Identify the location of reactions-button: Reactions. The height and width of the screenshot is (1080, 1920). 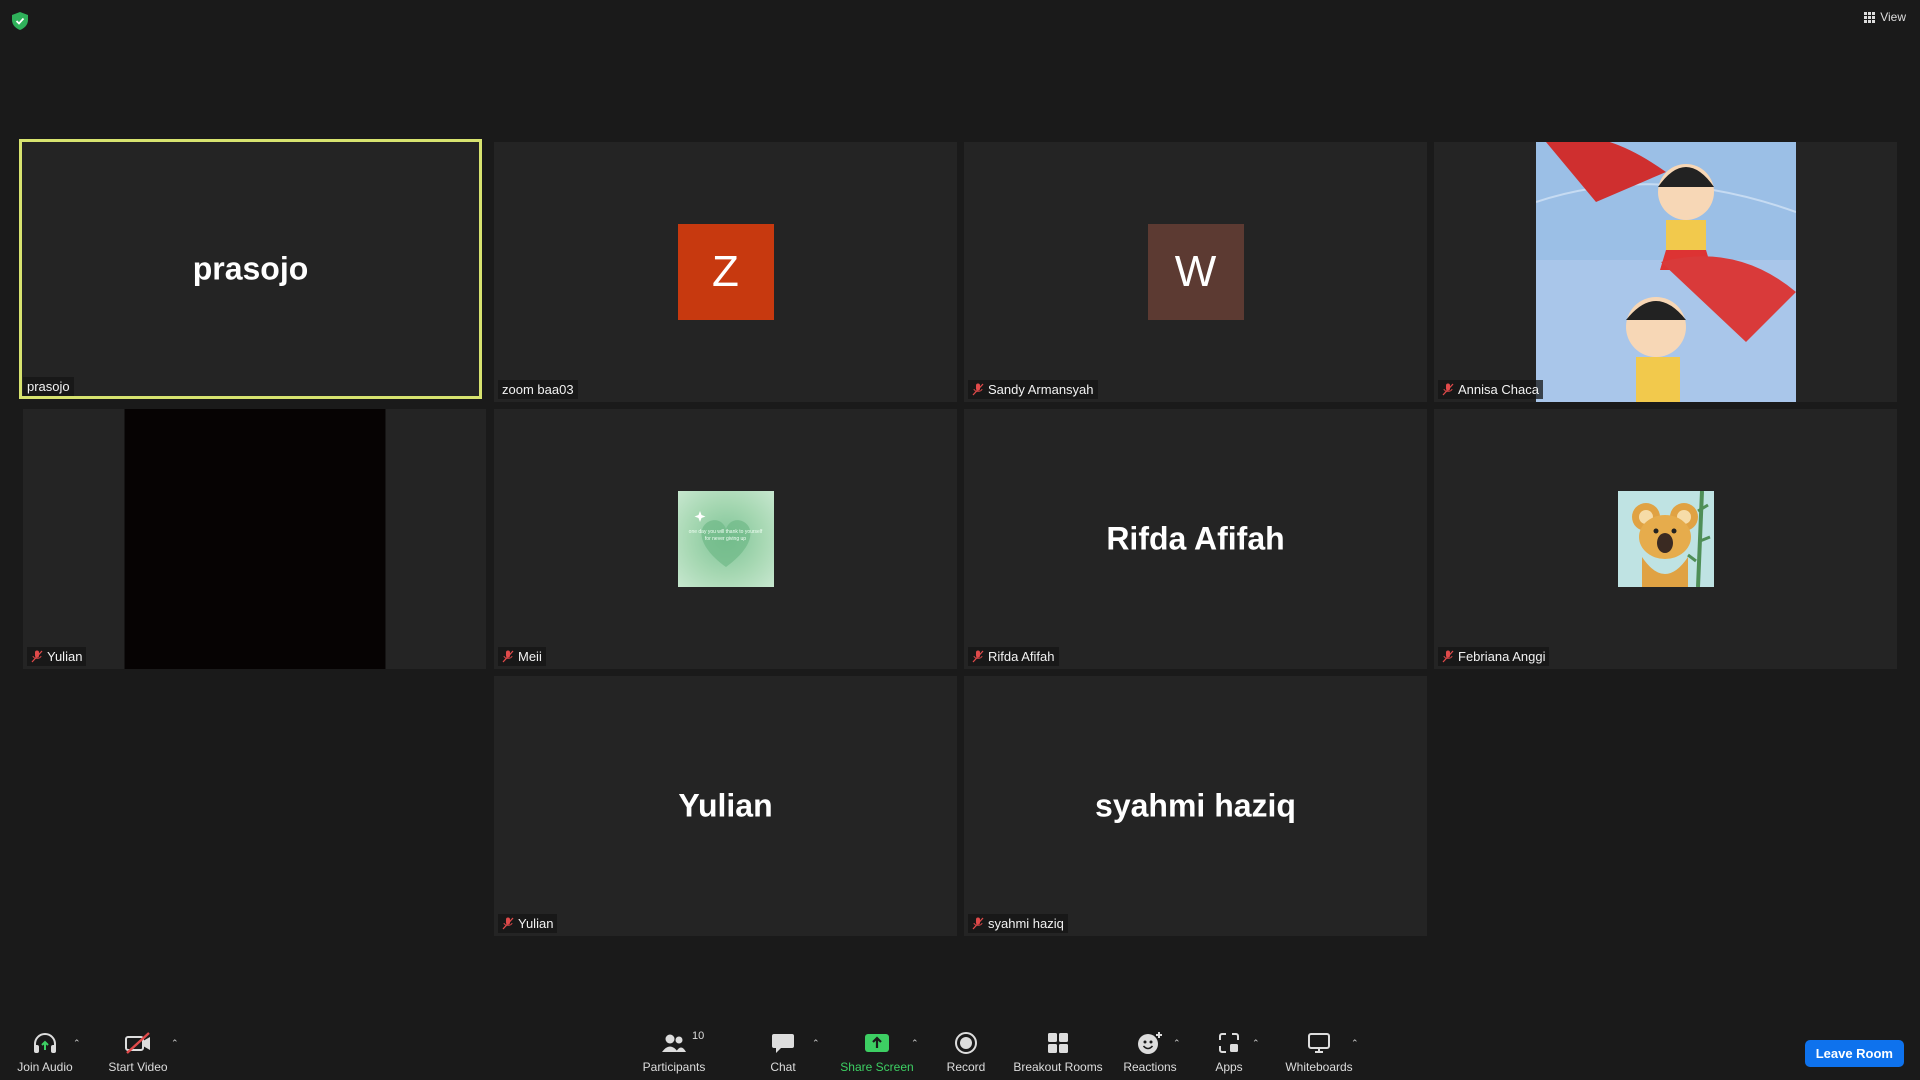
(1150, 1050).